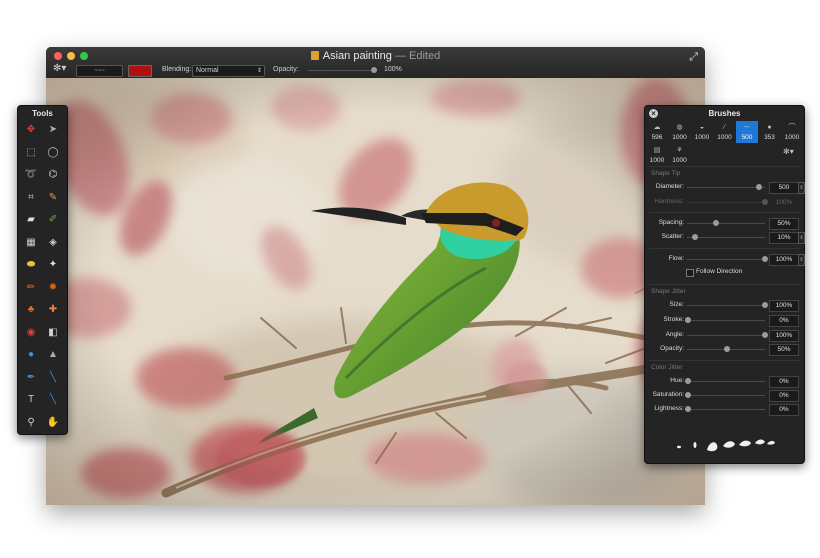 The width and height of the screenshot is (820, 558). Describe the element at coordinates (792, 132) in the screenshot. I see `brush-preset: ⌒ 1000` at that location.